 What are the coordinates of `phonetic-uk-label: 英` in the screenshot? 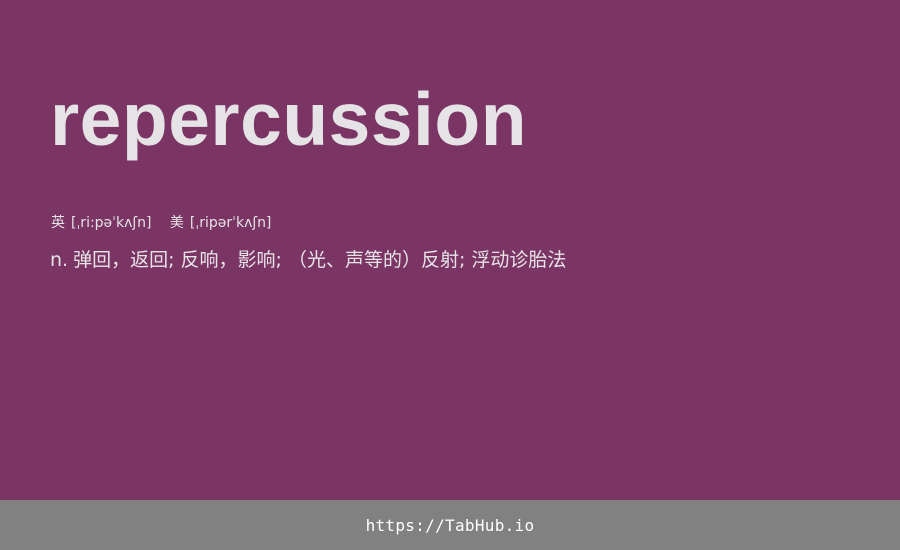 It's located at (58, 223).